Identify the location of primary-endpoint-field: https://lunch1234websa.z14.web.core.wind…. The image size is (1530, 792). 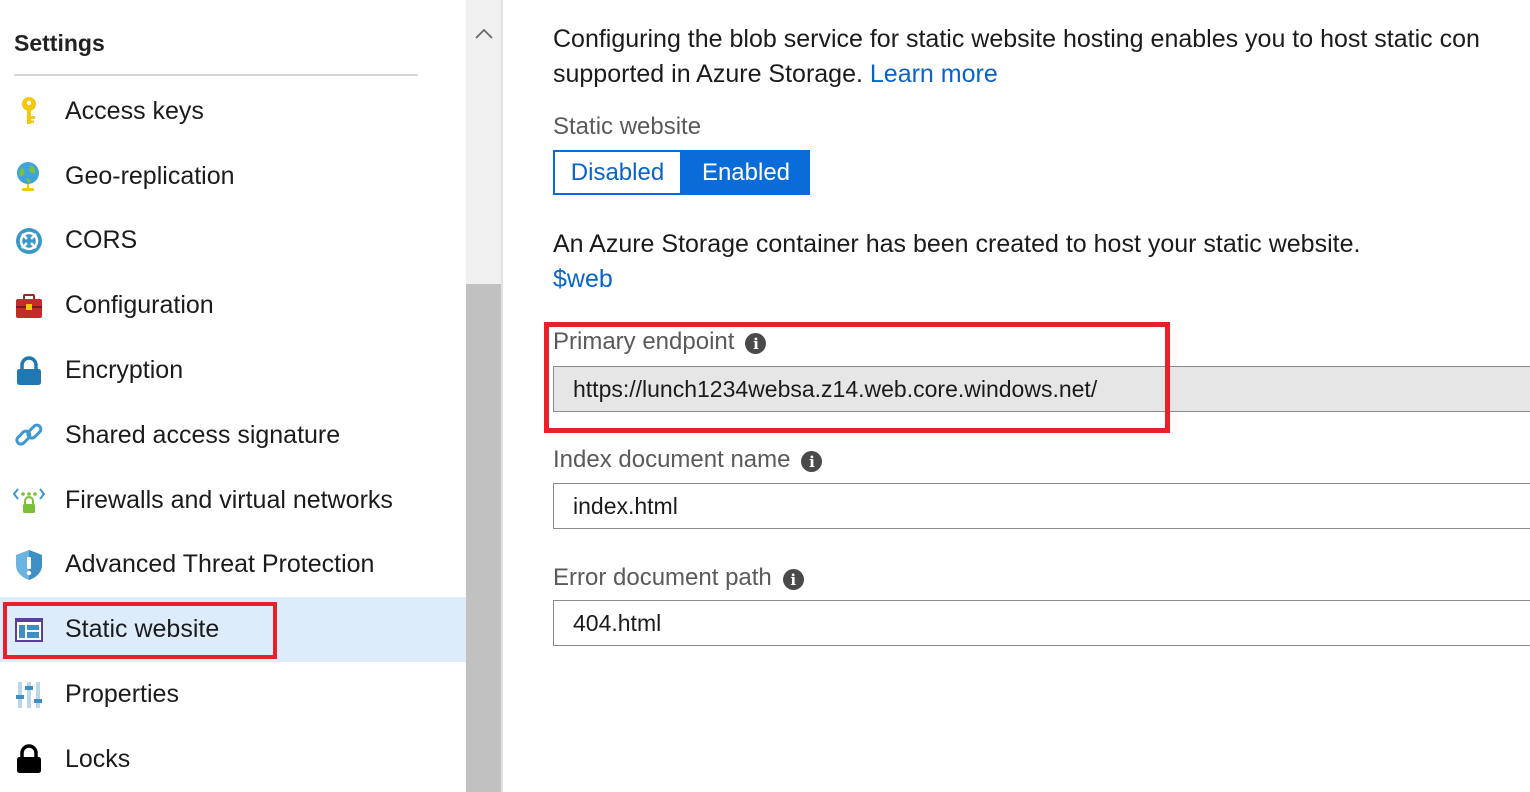
(1041, 389).